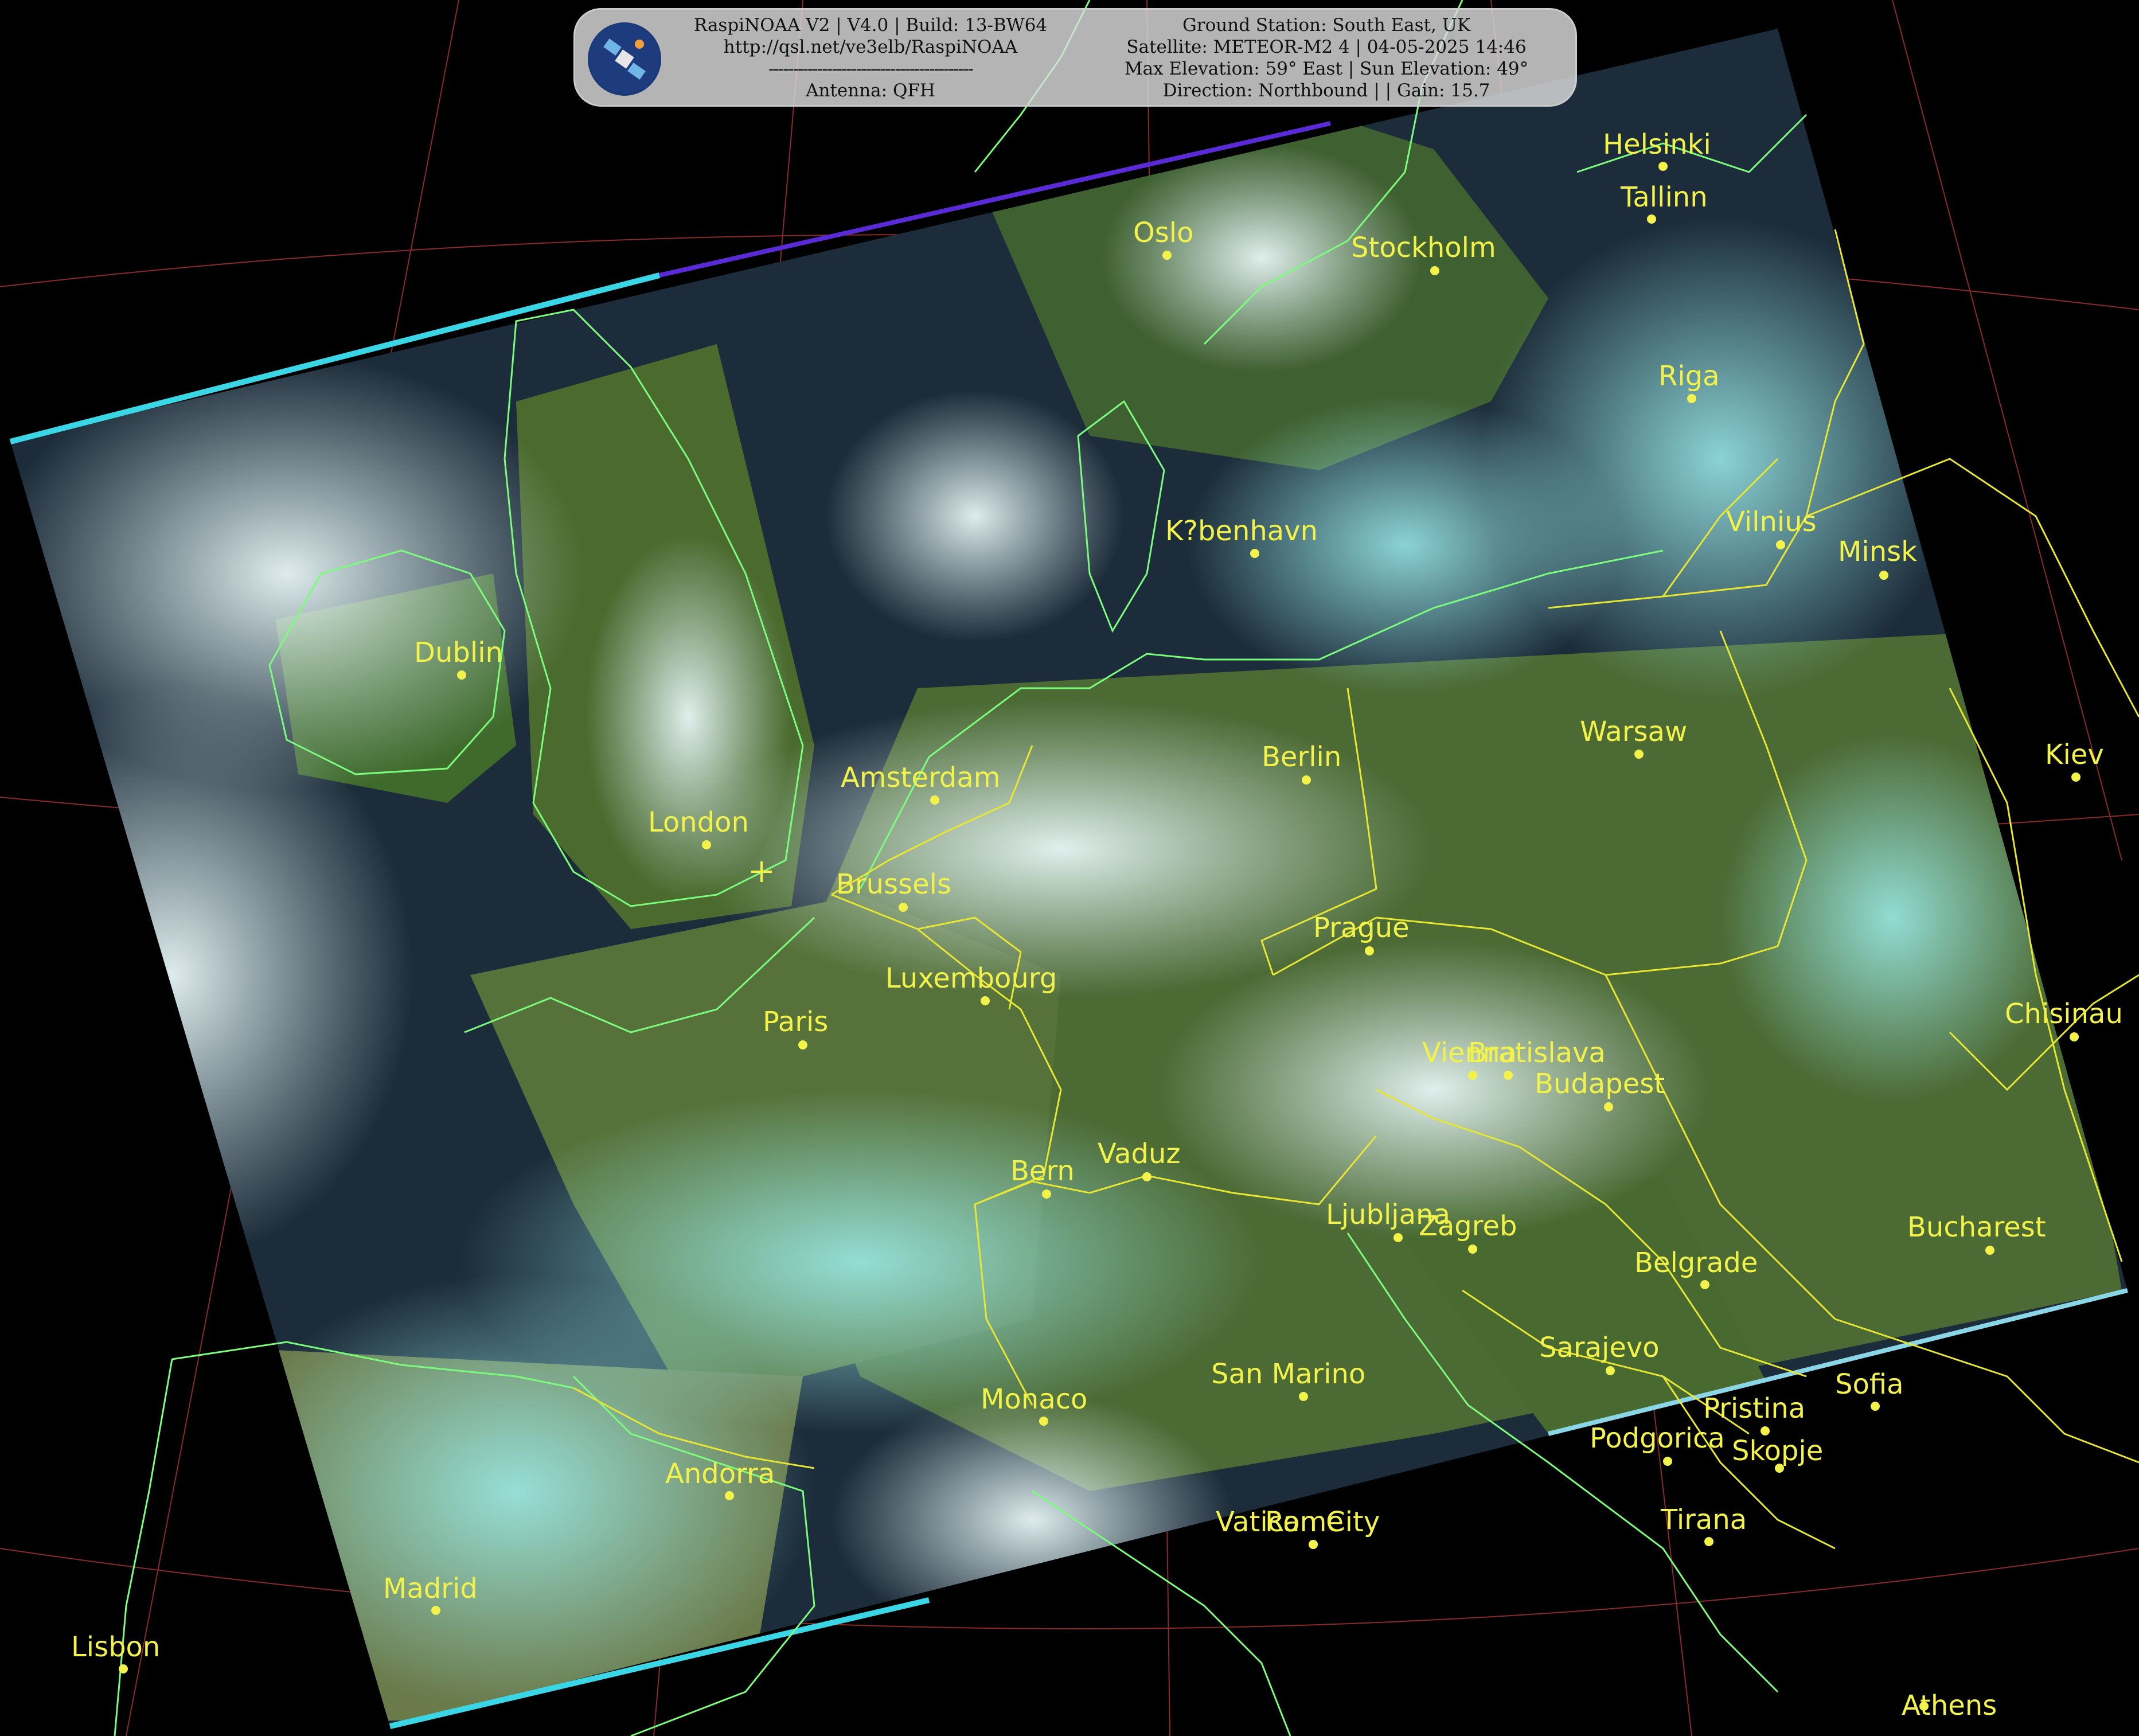 This screenshot has width=2139, height=1736. I want to click on city-dot-k-benhavn, so click(1255, 553).